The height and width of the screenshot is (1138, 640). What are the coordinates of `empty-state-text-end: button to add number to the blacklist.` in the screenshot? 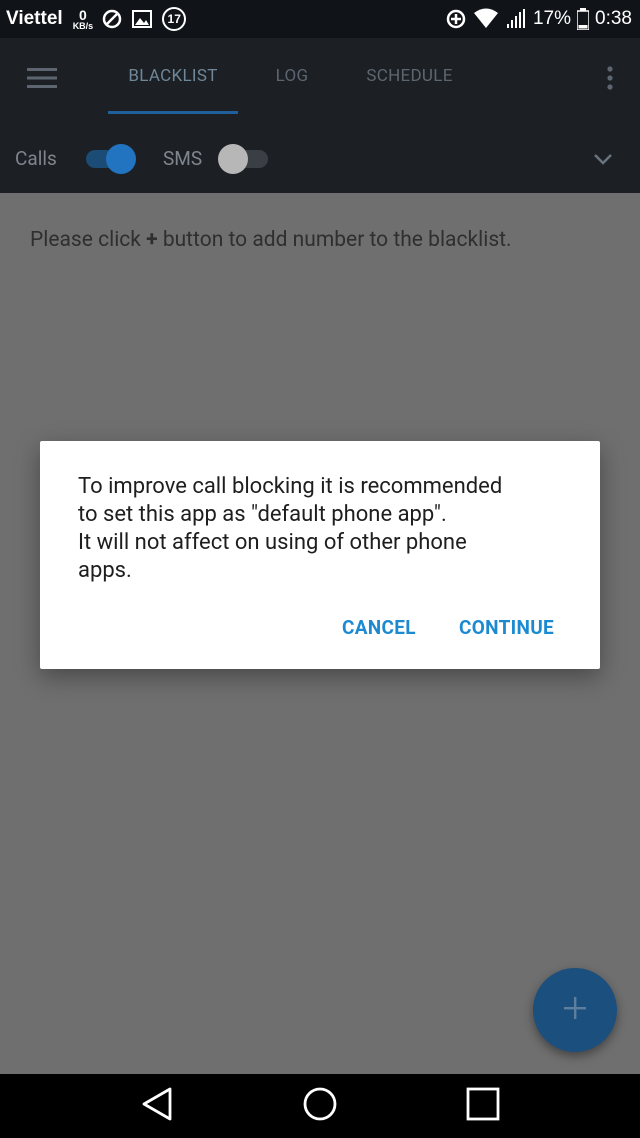 It's located at (334, 240).